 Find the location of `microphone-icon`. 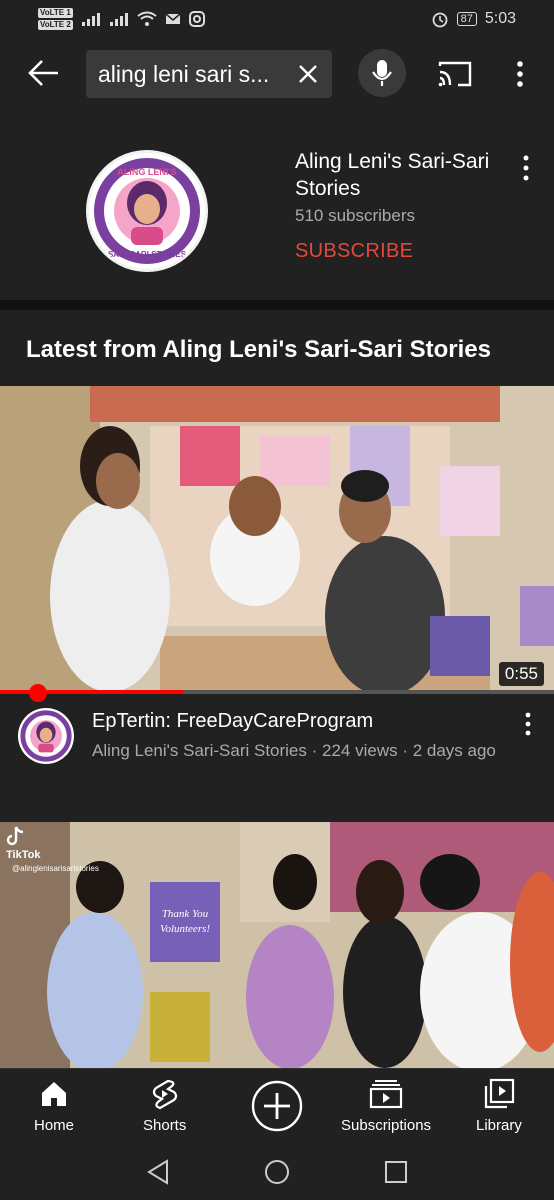

microphone-icon is located at coordinates (382, 73).